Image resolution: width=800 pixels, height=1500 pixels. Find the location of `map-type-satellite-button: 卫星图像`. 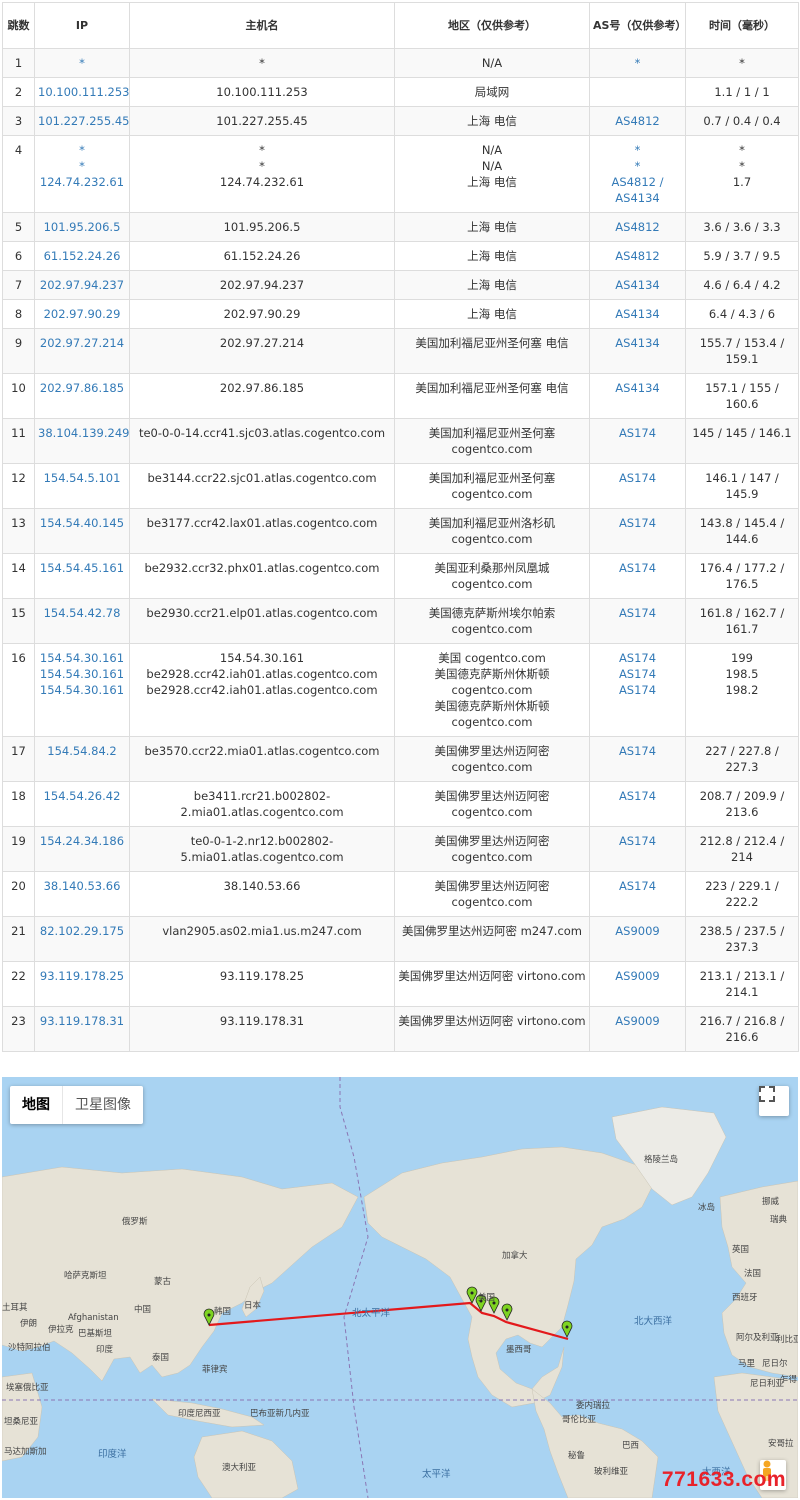

map-type-satellite-button: 卫星图像 is located at coordinates (102, 1105).